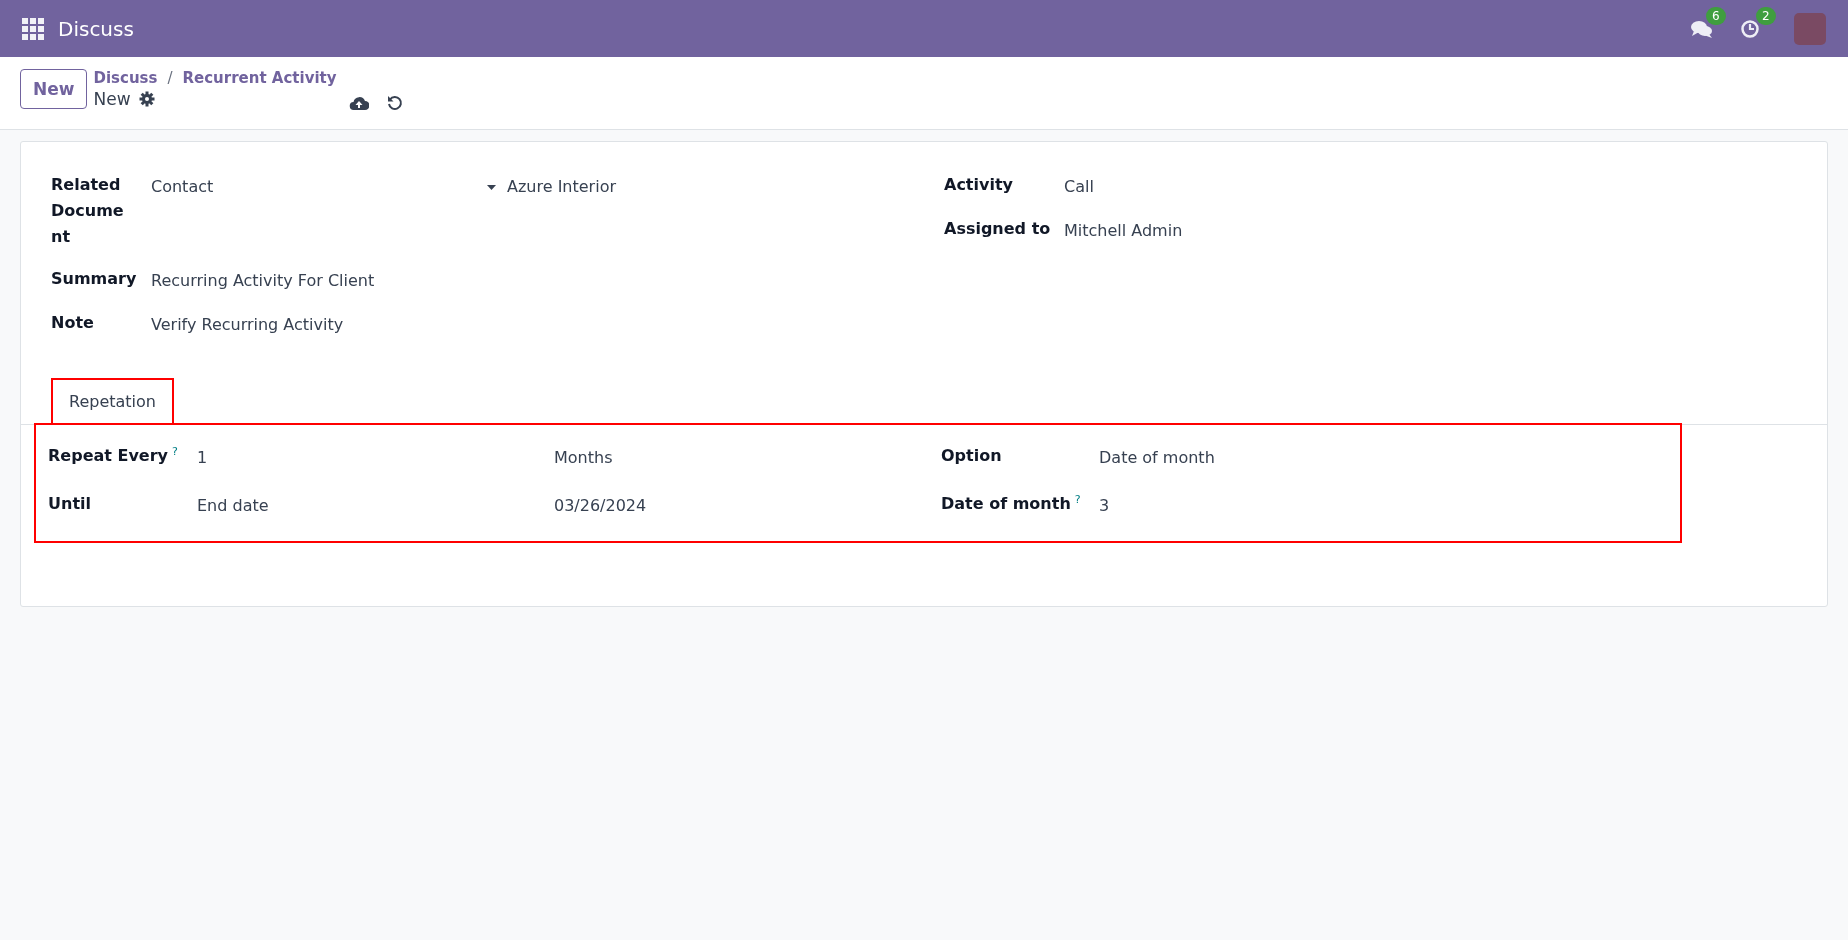  What do you see at coordinates (146, 99) in the screenshot?
I see `gear-icon` at bounding box center [146, 99].